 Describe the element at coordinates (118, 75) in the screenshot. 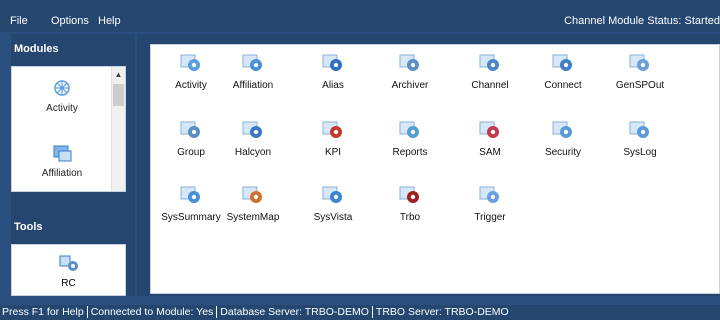

I see `scroll-up-icon: ▲` at that location.